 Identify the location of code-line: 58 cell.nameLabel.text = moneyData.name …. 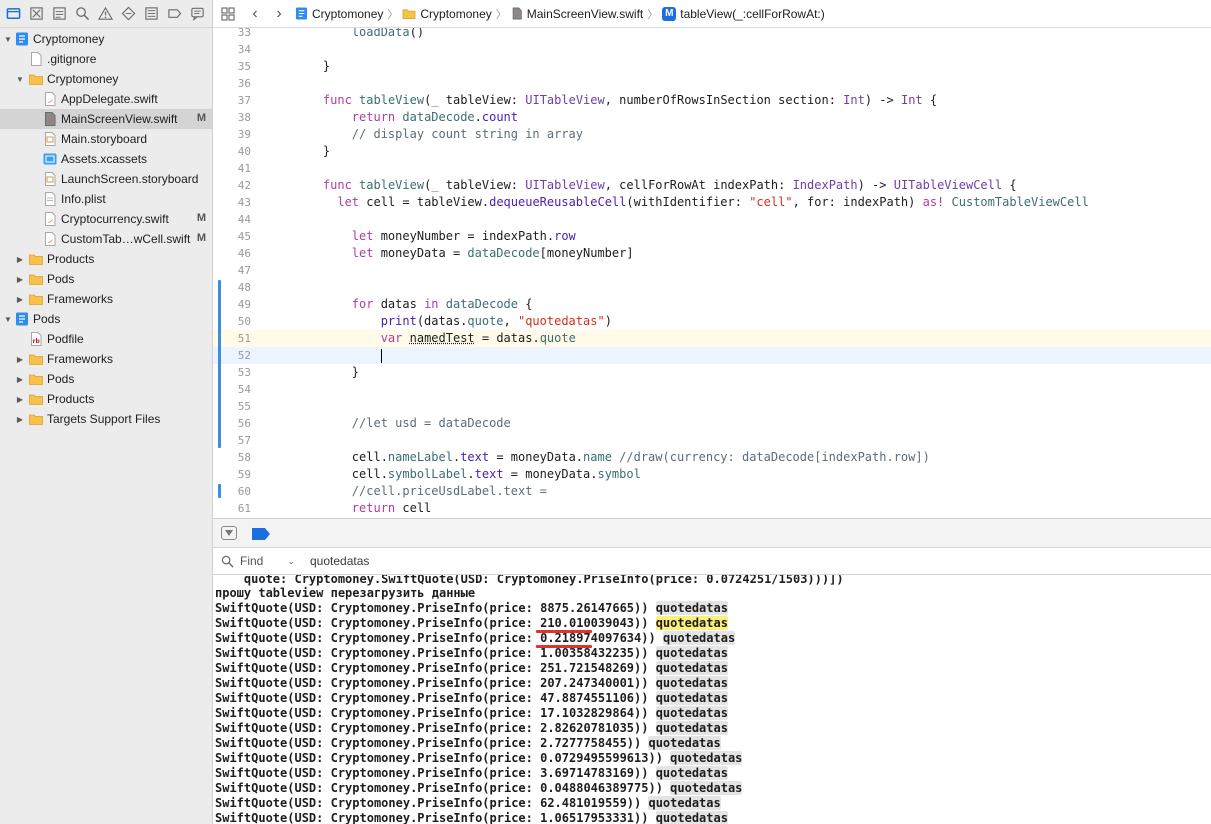
(712, 457).